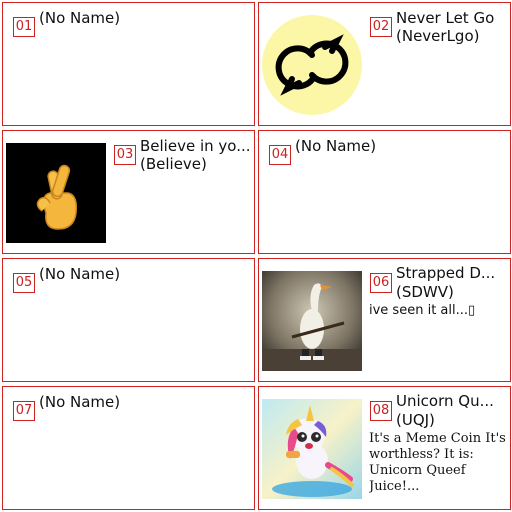 Image resolution: width=512 pixels, height=512 pixels. I want to click on card-index-badge: 04, so click(280, 155).